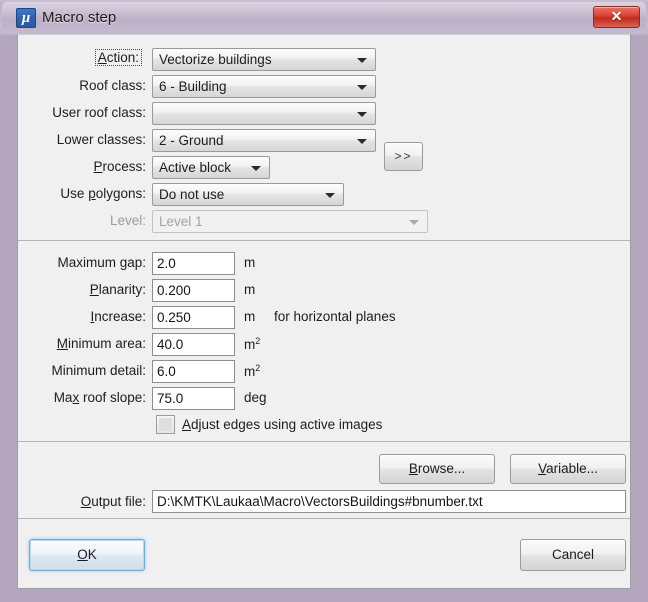  I want to click on row-lower-classes: Lower classes: 2 - Ground, so click(324, 141).